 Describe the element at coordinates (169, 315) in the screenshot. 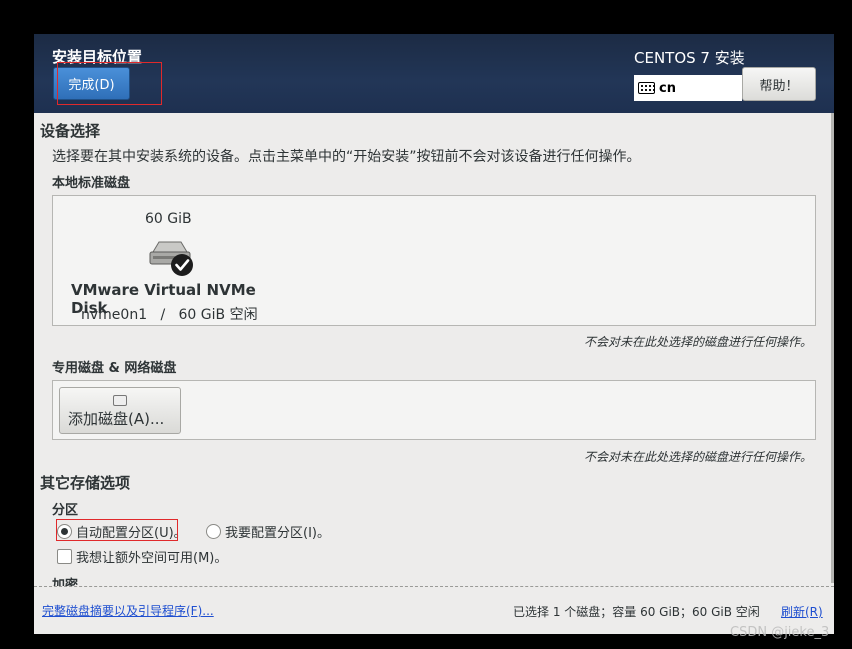

I see `disk-info: nvme0n1 / 60 GiB 空闲` at that location.